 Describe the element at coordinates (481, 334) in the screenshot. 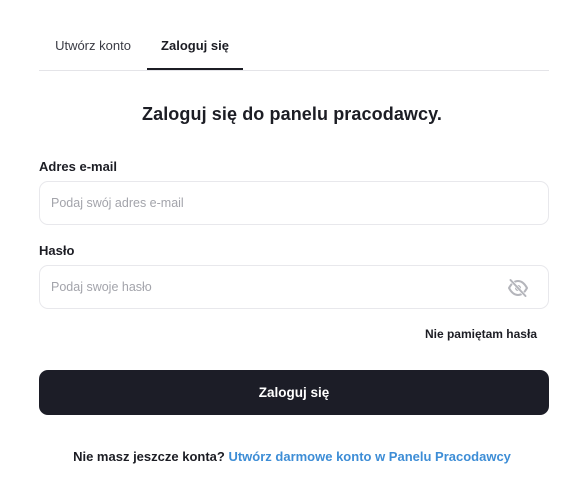

I see `forgot-password-link: Nie pamiętam hasła` at that location.